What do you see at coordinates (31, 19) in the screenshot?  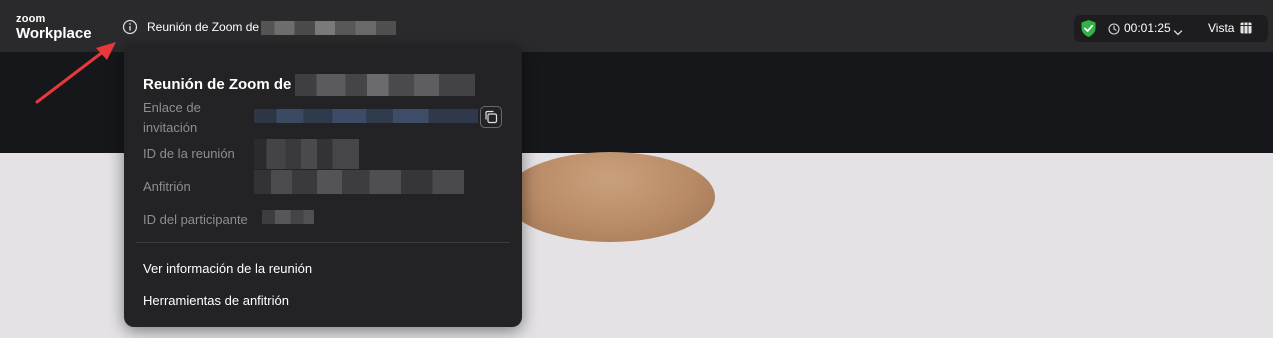 I see `logo-small-text: zoom` at bounding box center [31, 19].